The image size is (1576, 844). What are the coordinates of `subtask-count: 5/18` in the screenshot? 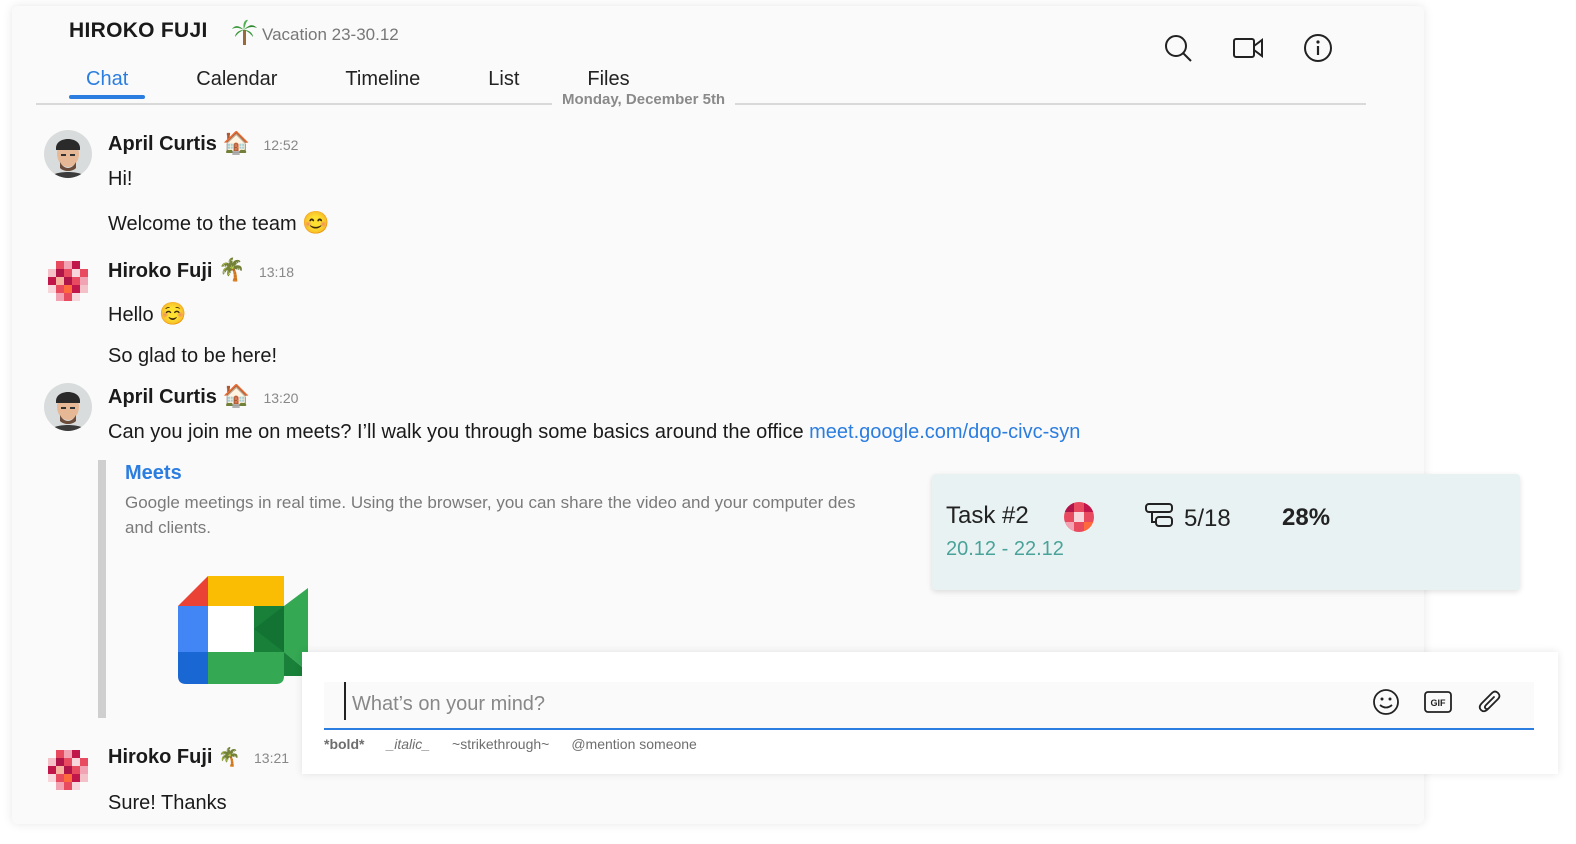 It's located at (1207, 518).